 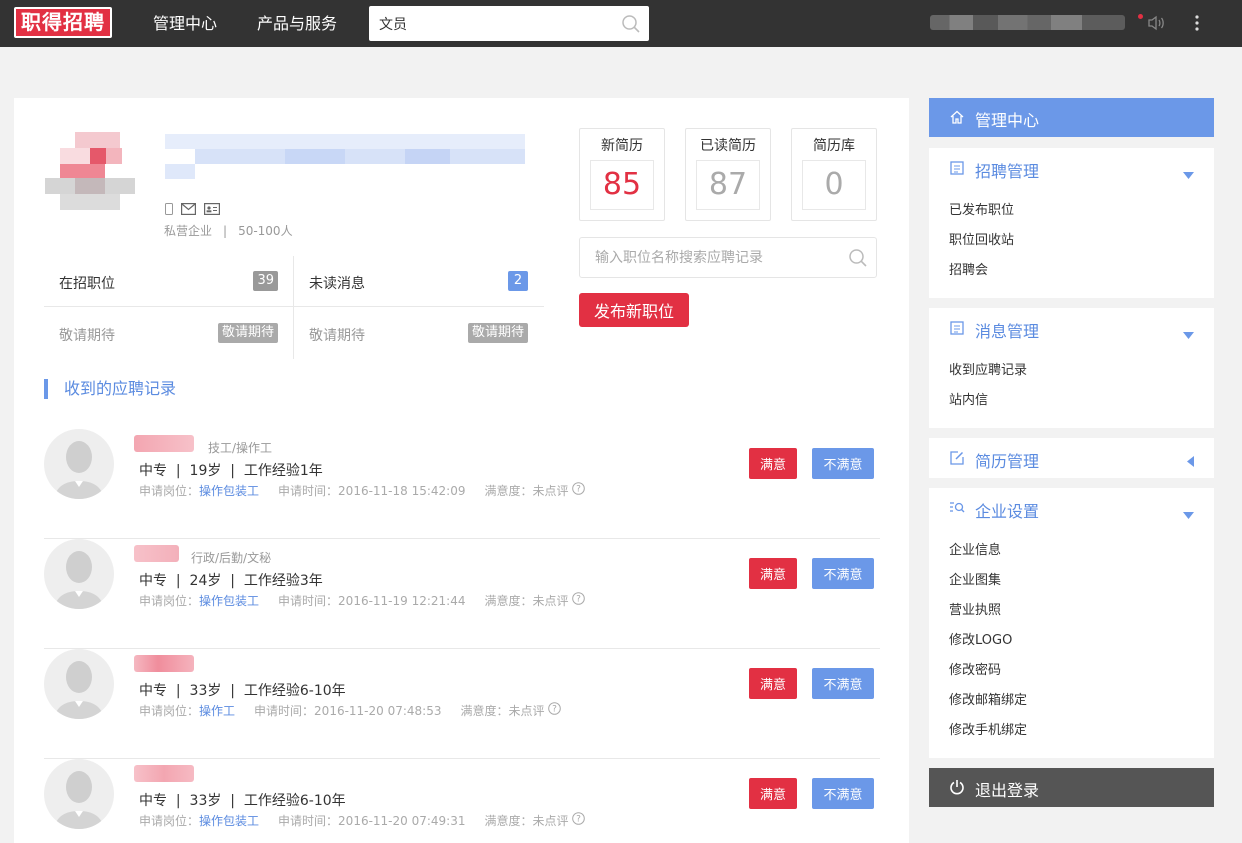 What do you see at coordinates (834, 174) in the screenshot?
I see `resume-library-box: 简历库 0` at bounding box center [834, 174].